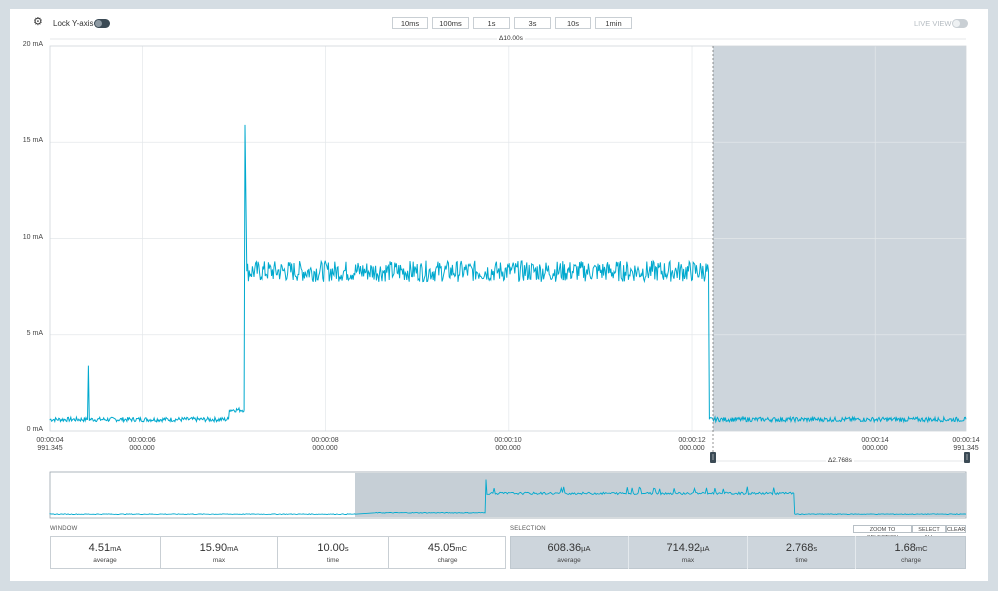 Image resolution: width=998 pixels, height=591 pixels. I want to click on window-time-stat: 10.00s time, so click(333, 552).